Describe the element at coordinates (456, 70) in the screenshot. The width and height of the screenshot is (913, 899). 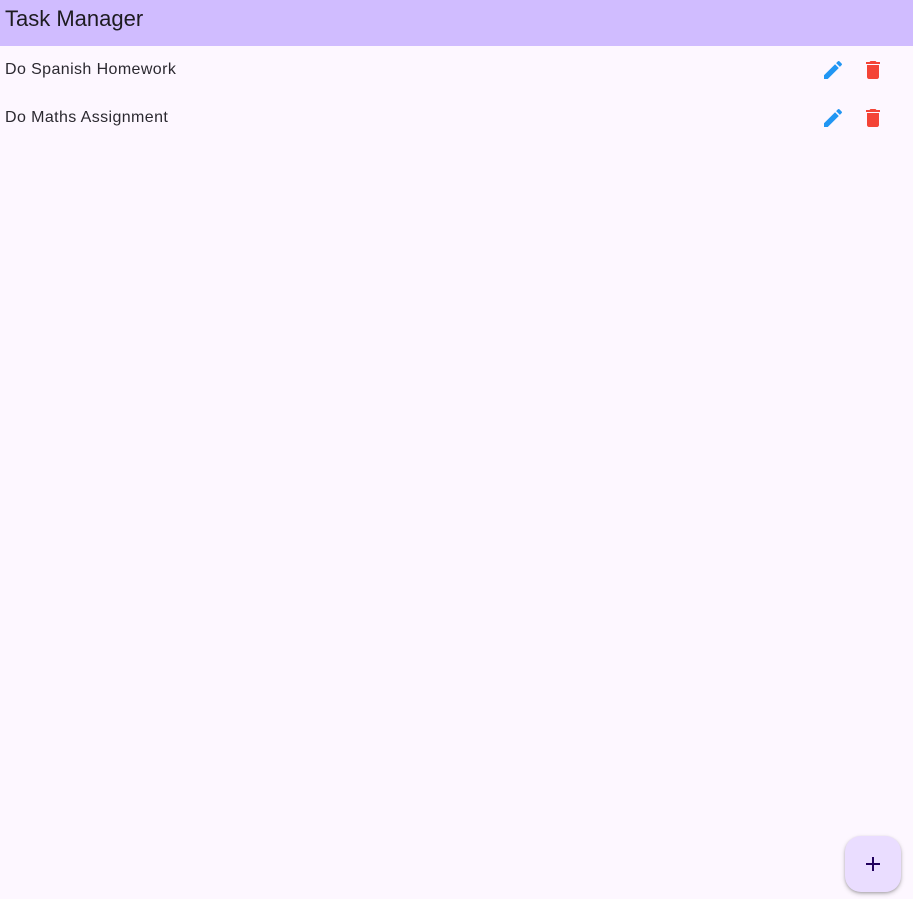
I see `task-row: Do Spanish Homework` at that location.